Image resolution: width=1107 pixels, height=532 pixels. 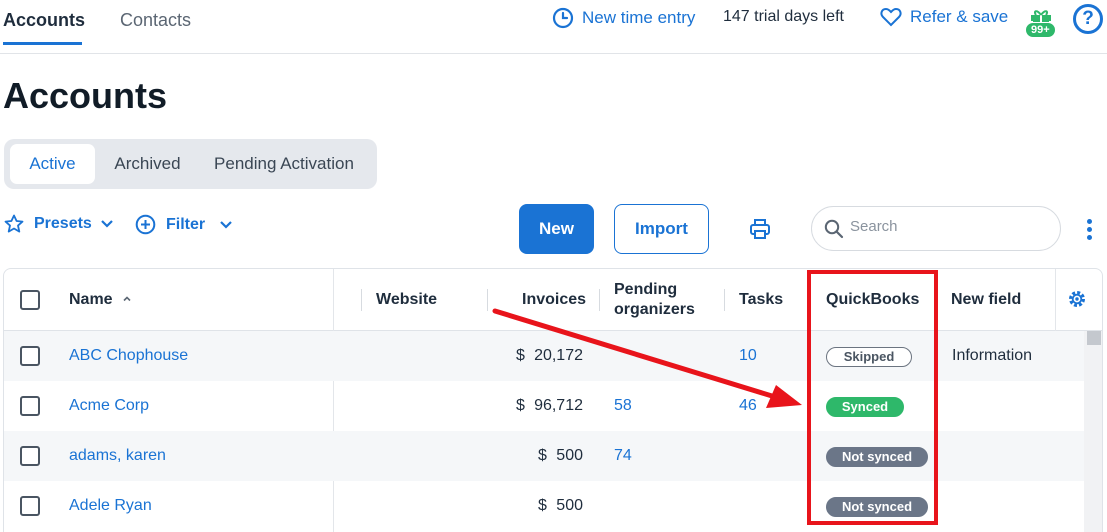 What do you see at coordinates (1088, 19) in the screenshot?
I see `help-icon: ?` at bounding box center [1088, 19].